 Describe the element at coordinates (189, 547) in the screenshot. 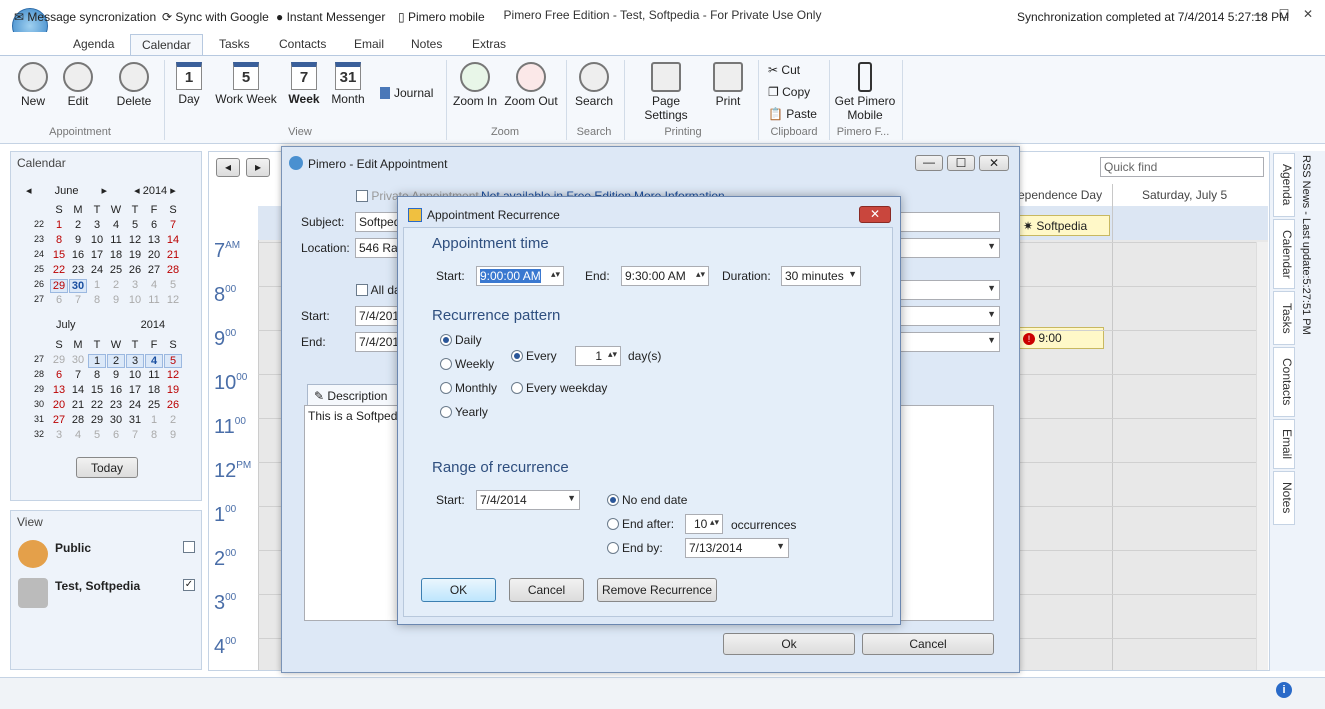

I see `public-checkbox` at that location.